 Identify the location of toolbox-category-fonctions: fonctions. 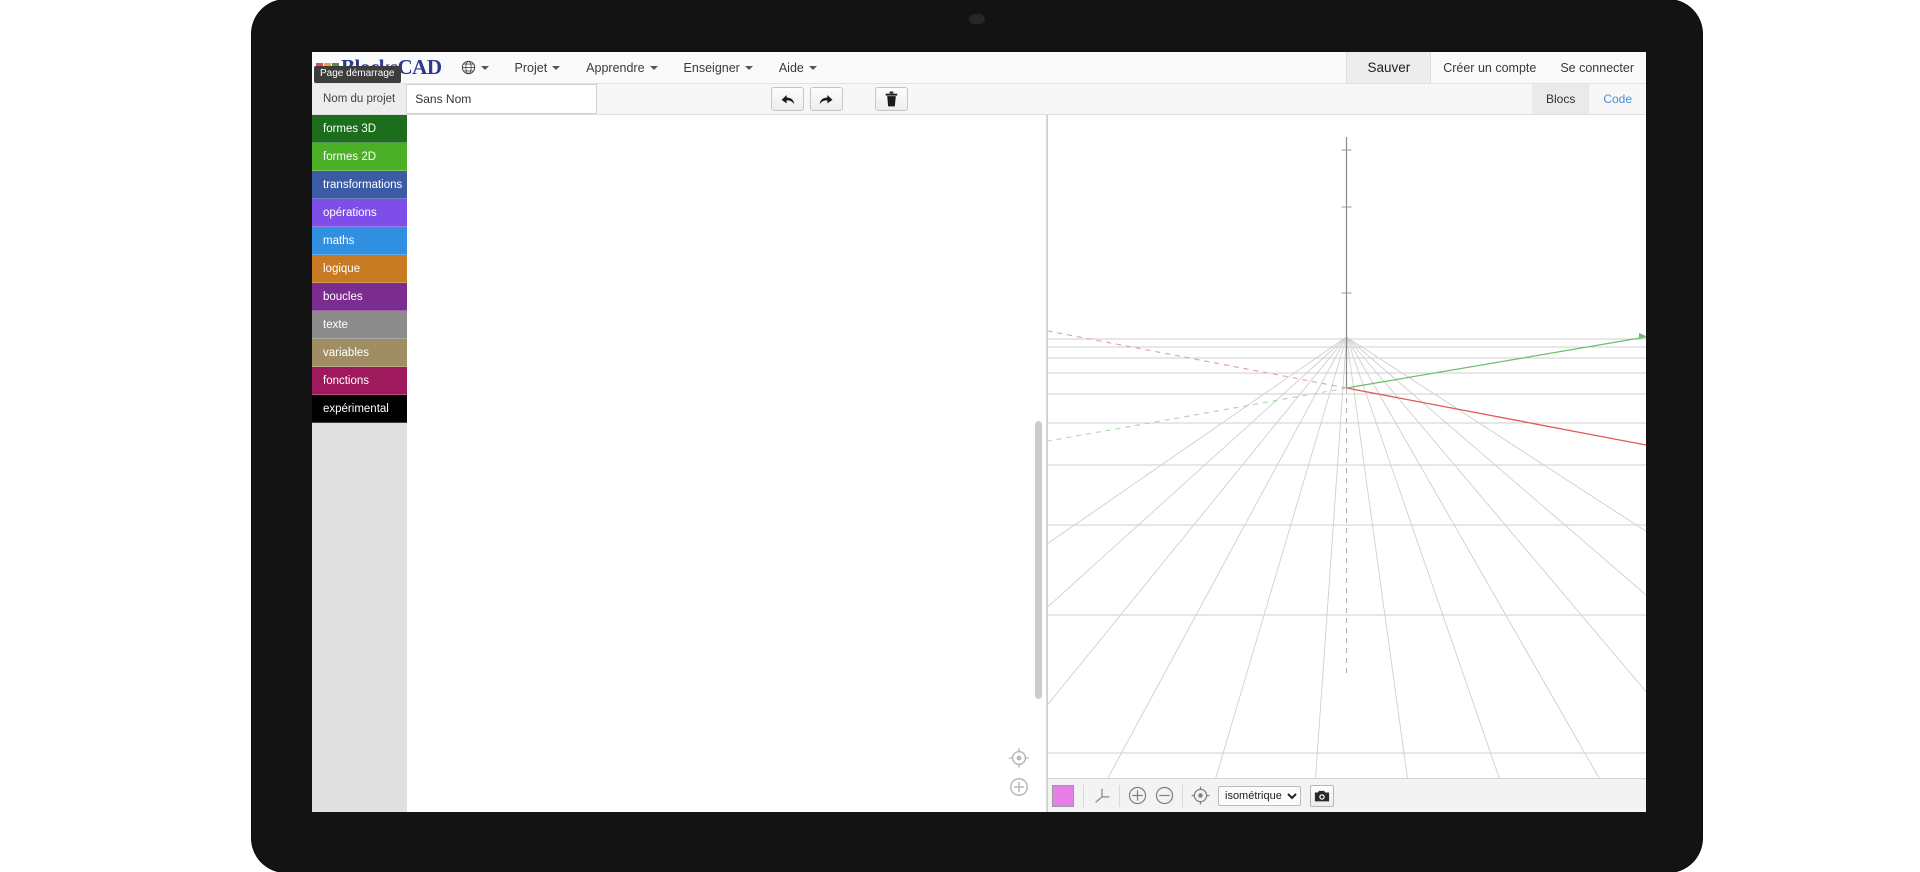
(359, 381).